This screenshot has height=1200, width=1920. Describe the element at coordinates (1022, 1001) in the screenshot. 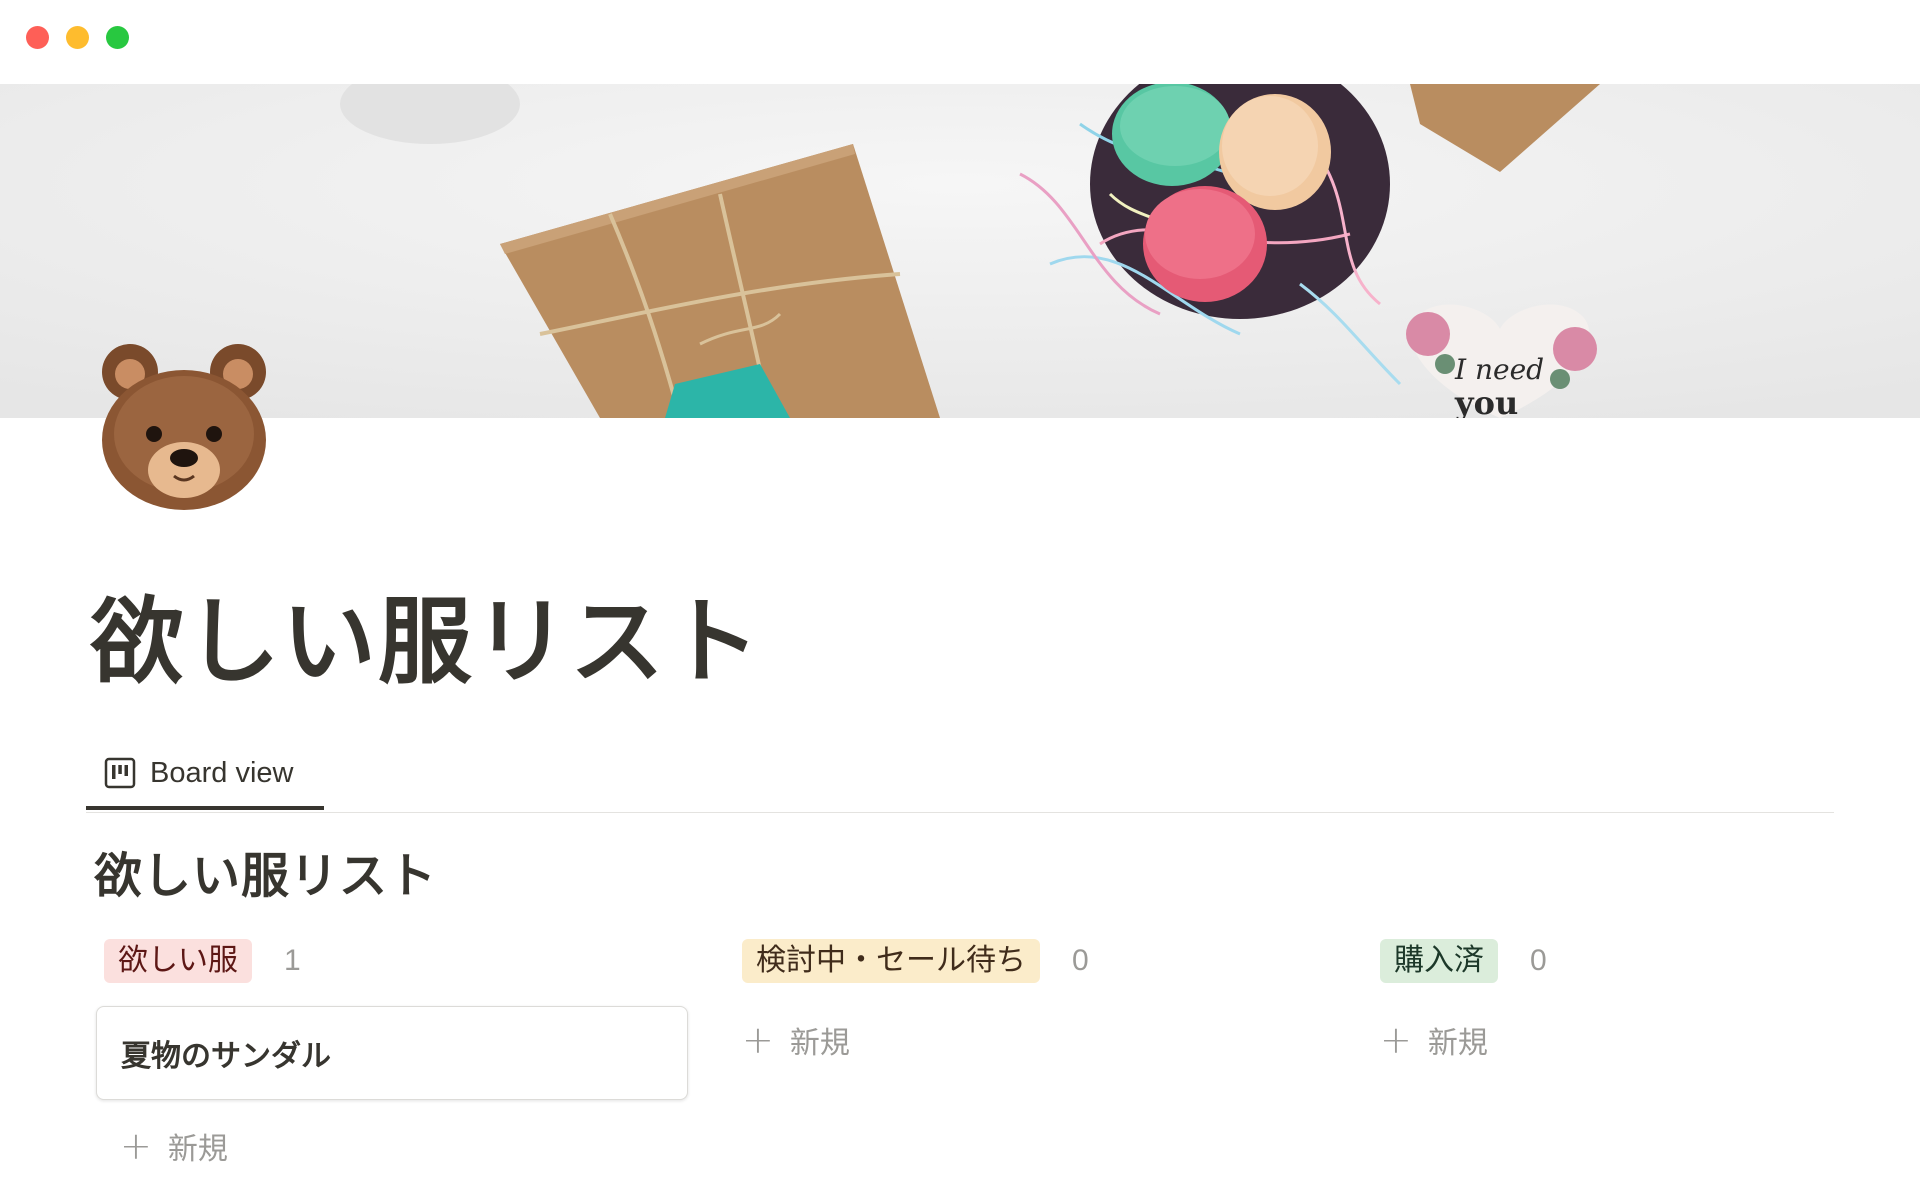

I see `board-column-considering: 検討中・セール待ち 0 + 新規` at that location.